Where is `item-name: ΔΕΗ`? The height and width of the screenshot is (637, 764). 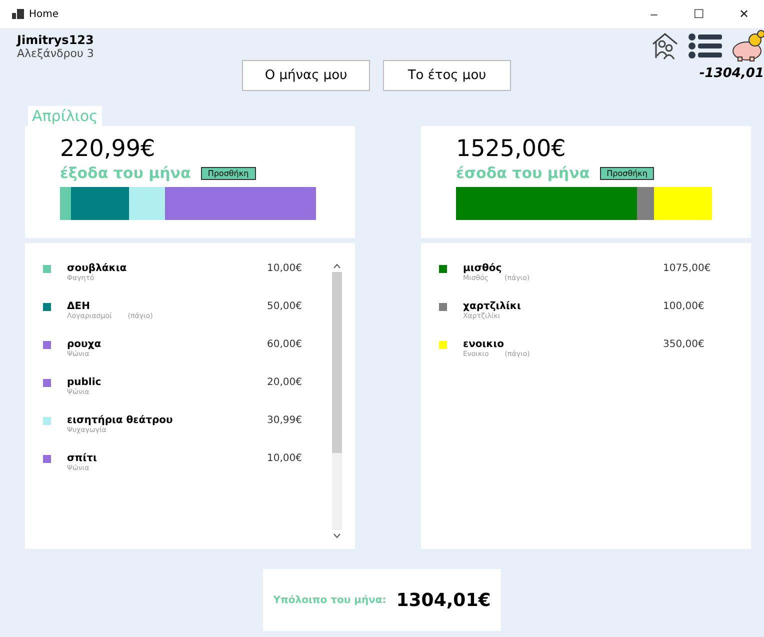
item-name: ΔΕΗ is located at coordinates (79, 306).